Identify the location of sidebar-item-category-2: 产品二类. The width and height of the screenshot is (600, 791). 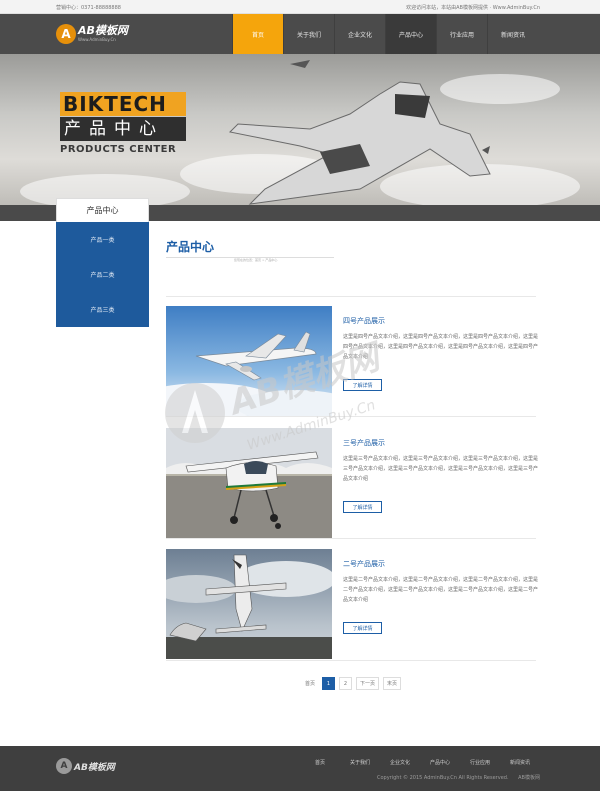
(102, 274).